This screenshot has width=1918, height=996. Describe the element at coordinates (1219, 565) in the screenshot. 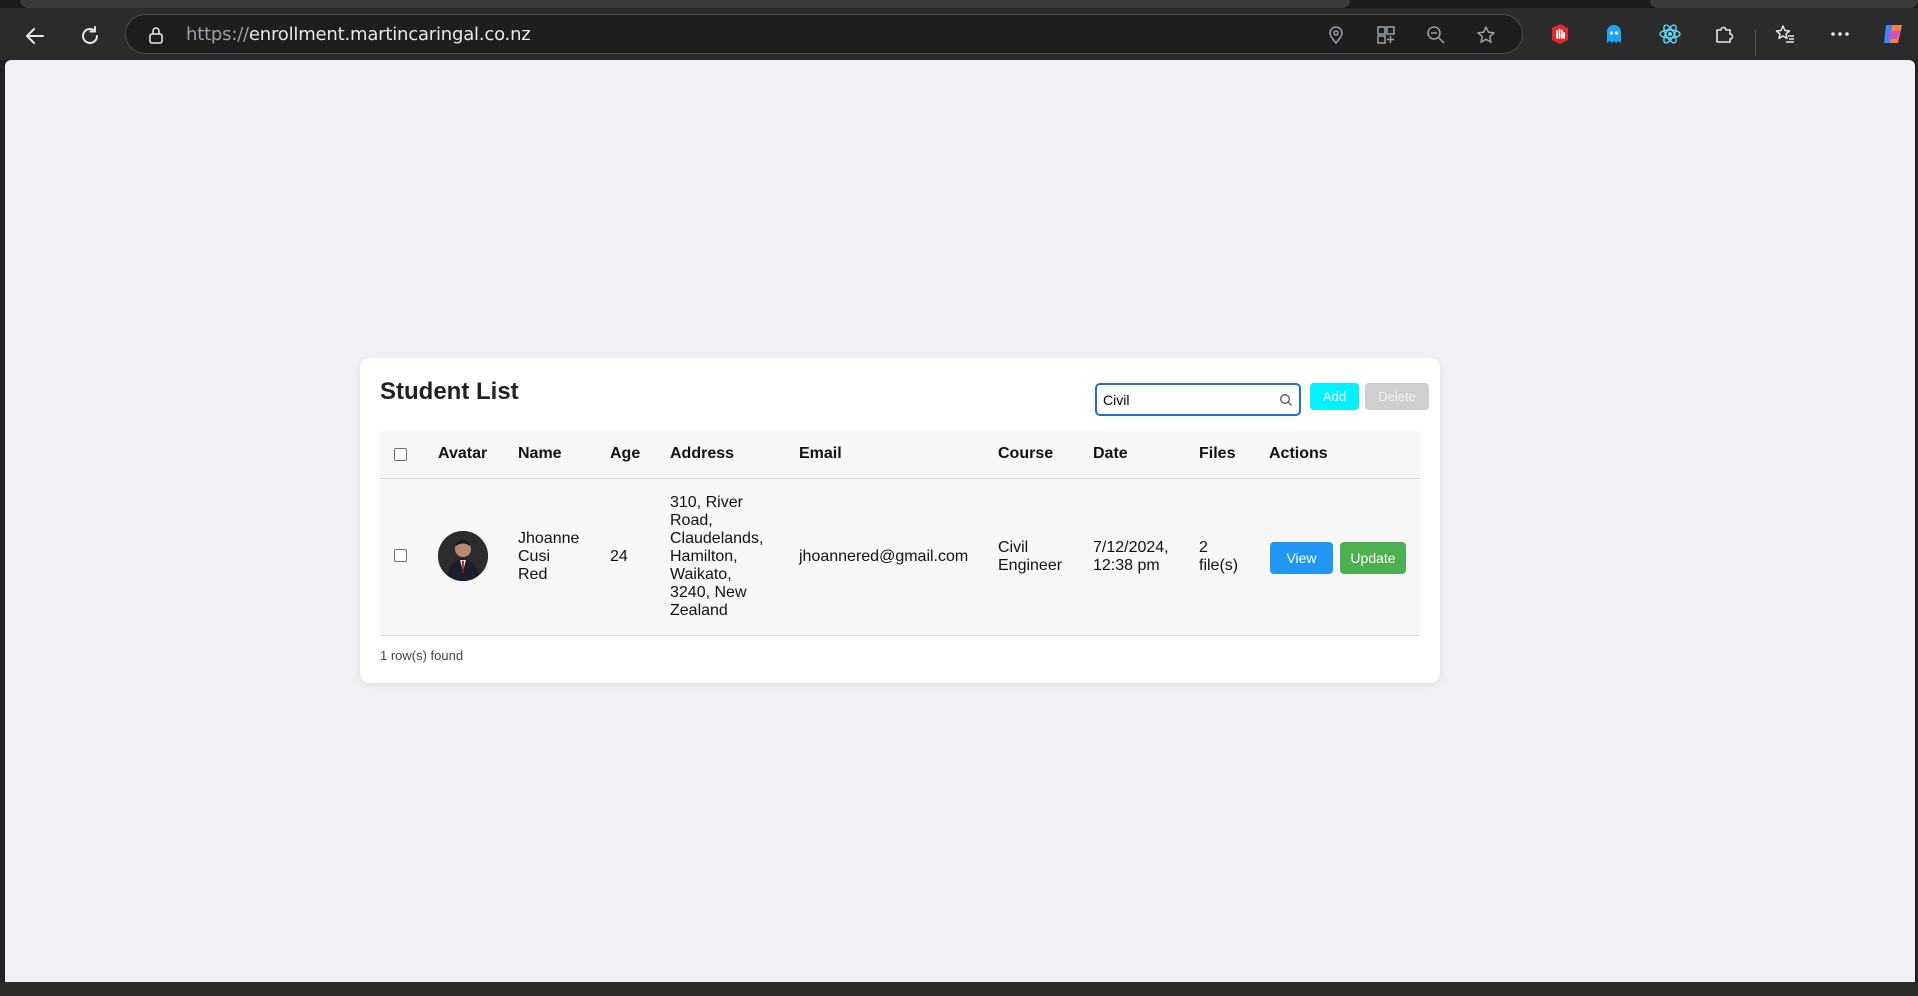

I see `files-line: file(s)` at that location.